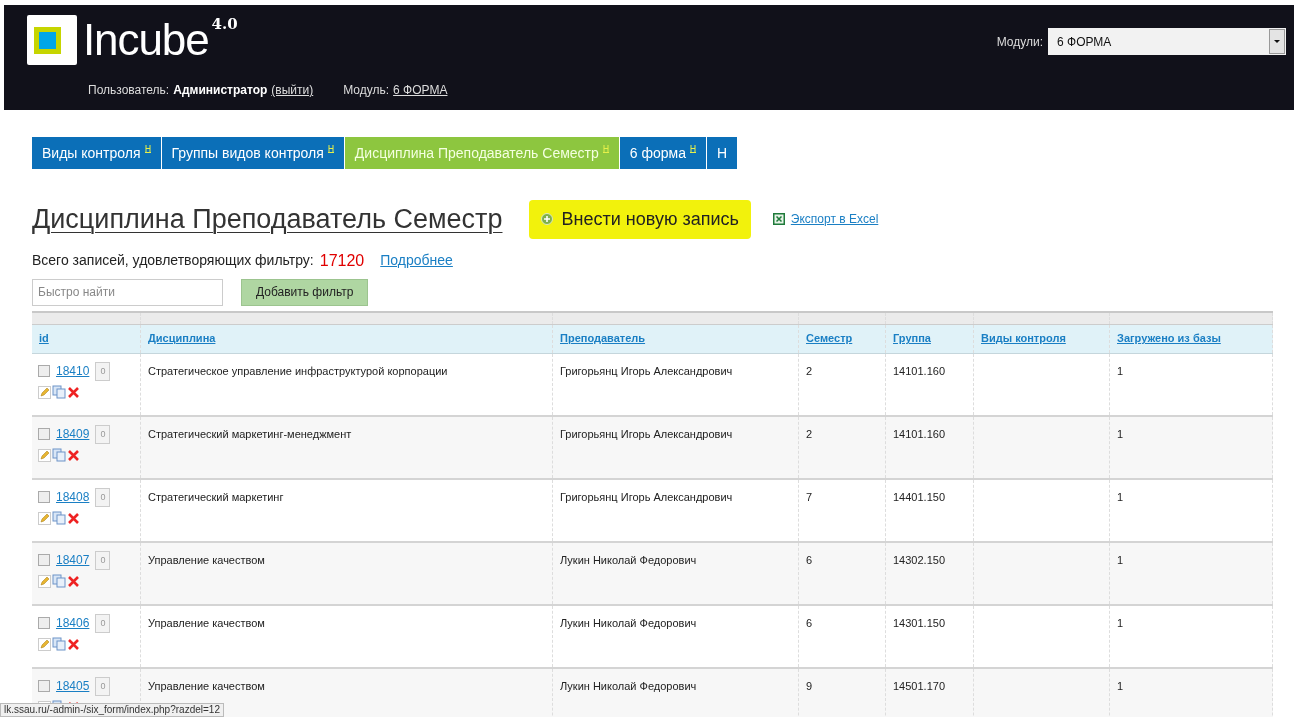  I want to click on table-cell: Стратегический маркетинг, so click(216, 496).